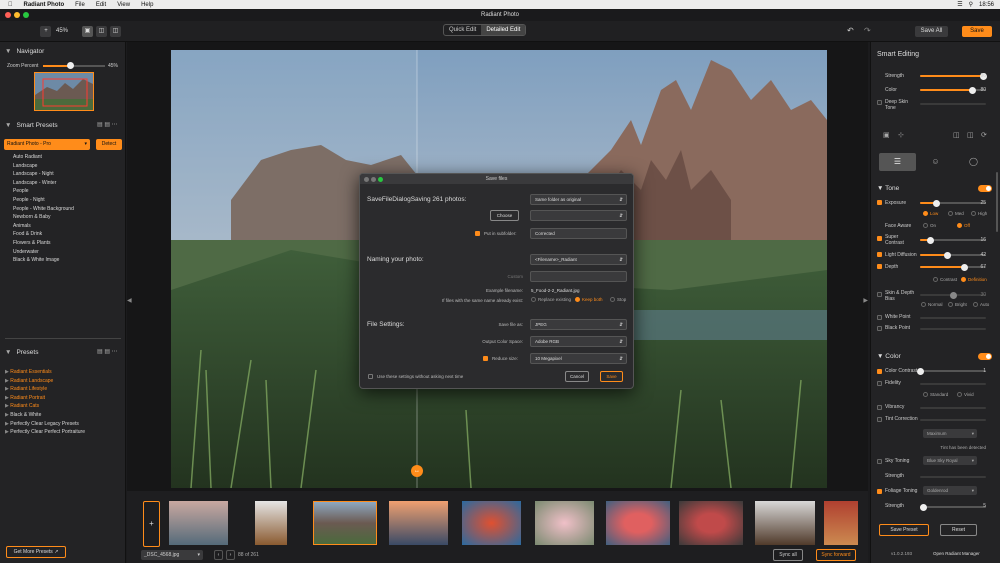 This screenshot has height=563, width=1000. What do you see at coordinates (879, 419) in the screenshot?
I see `tint-checkbox` at bounding box center [879, 419].